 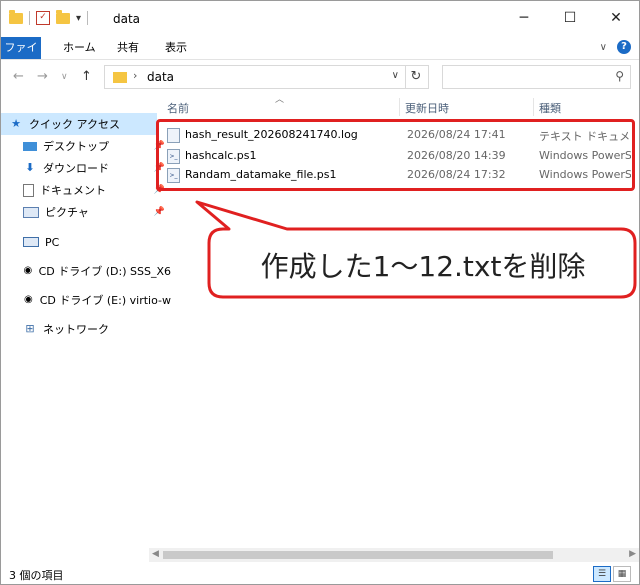 What do you see at coordinates (155, 554) in the screenshot?
I see `scroll-left-icon: ◀` at bounding box center [155, 554].